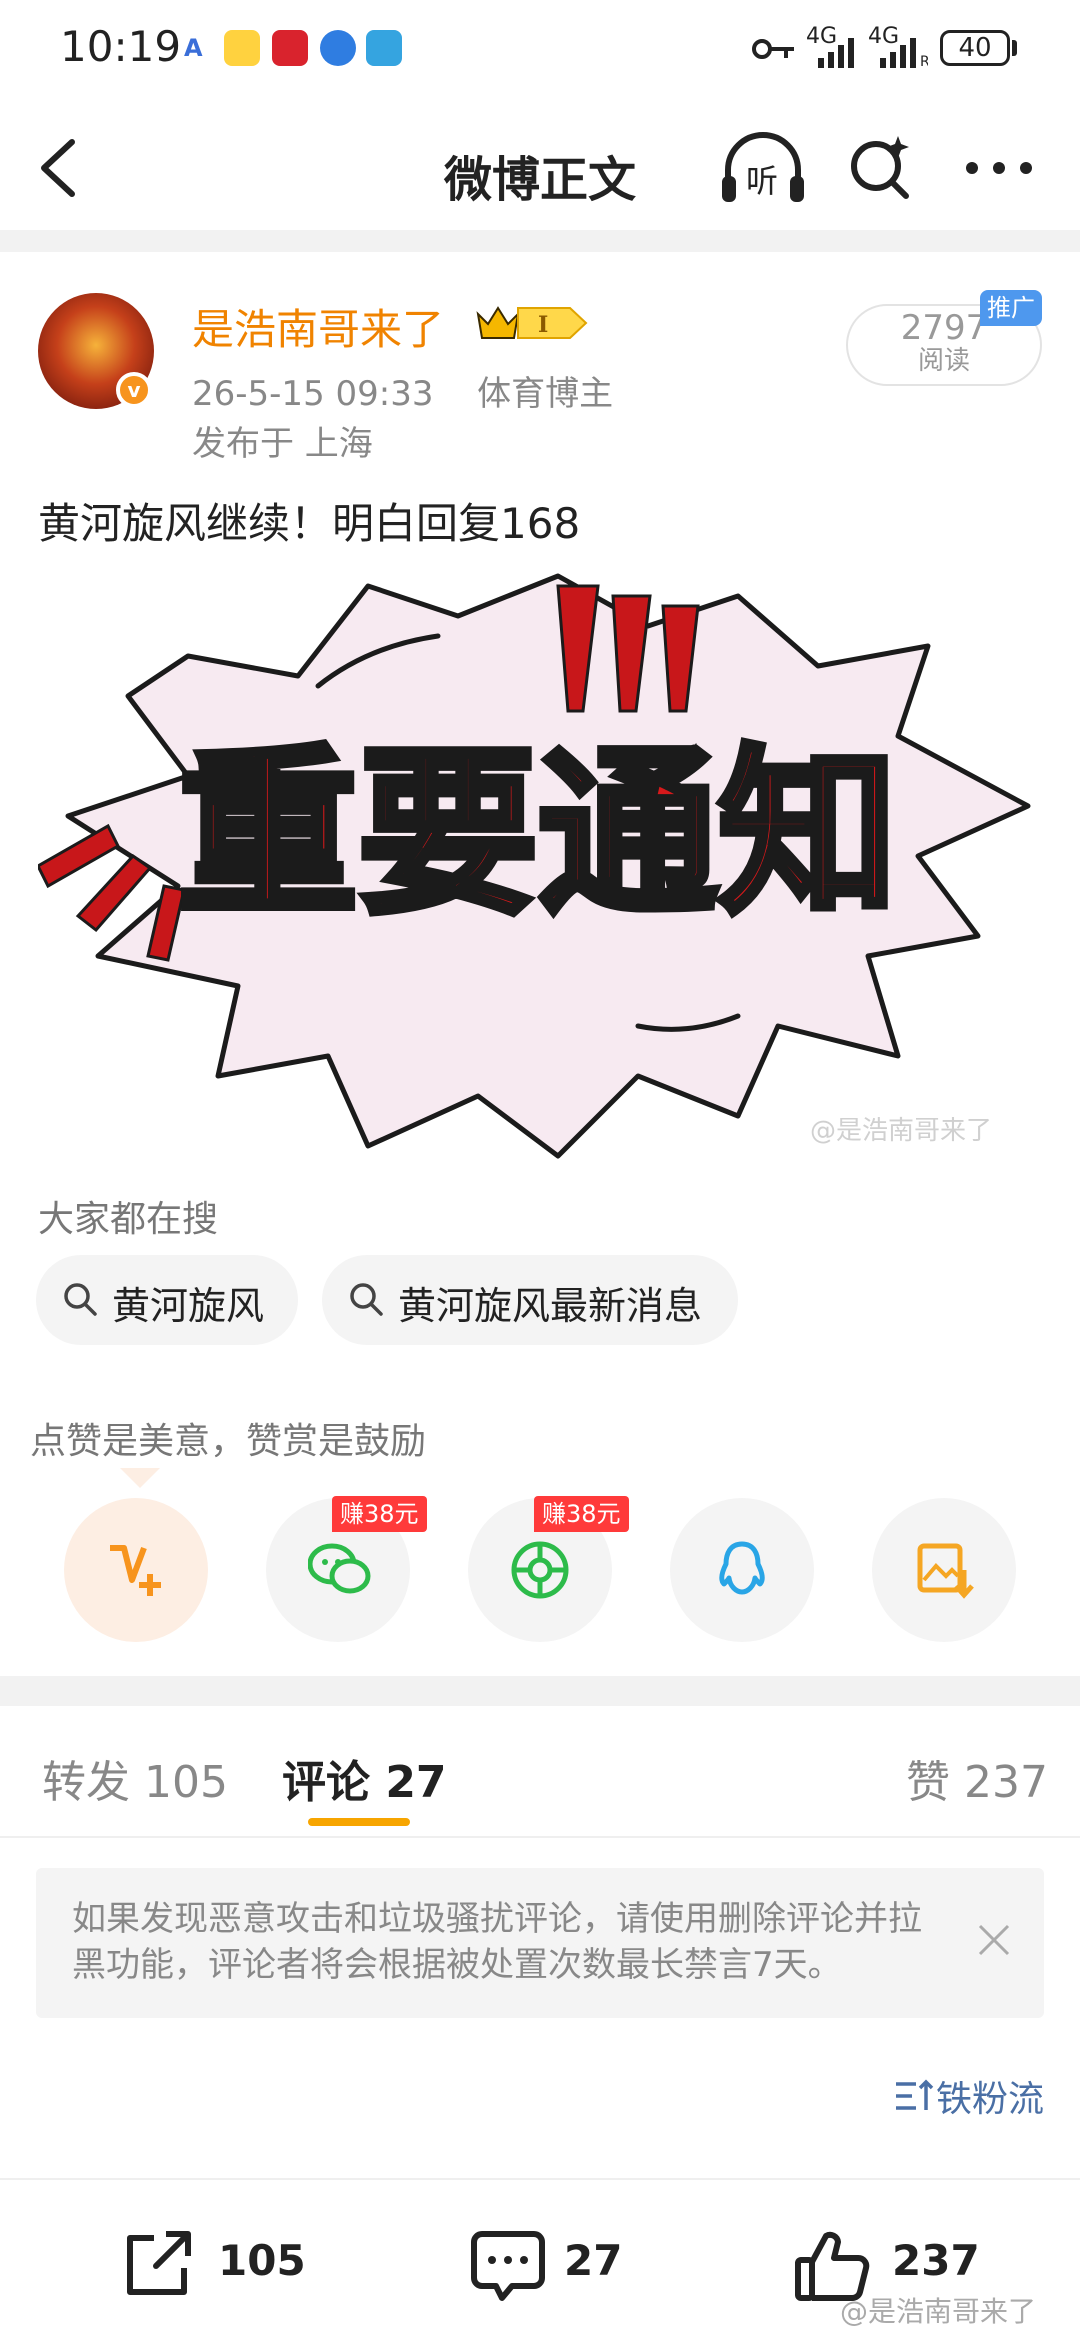 This screenshot has height=2342, width=1080. Describe the element at coordinates (773, 49) in the screenshot. I see `key-icon` at that location.